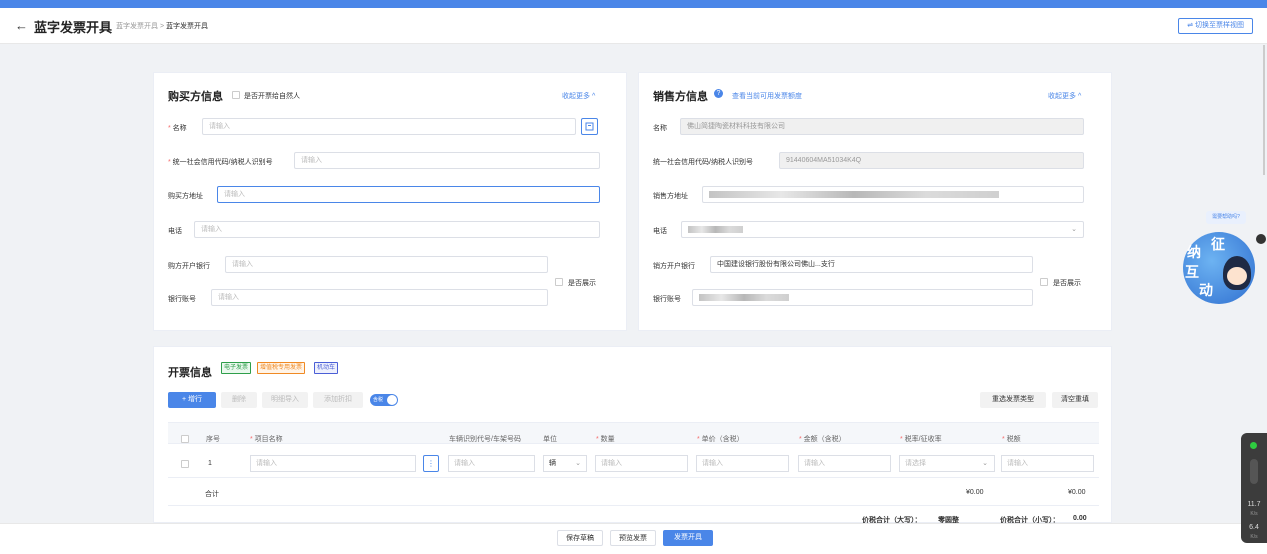 This screenshot has height=554, width=1267. What do you see at coordinates (431, 463) in the screenshot?
I see `item-more-button: ⋮` at bounding box center [431, 463].